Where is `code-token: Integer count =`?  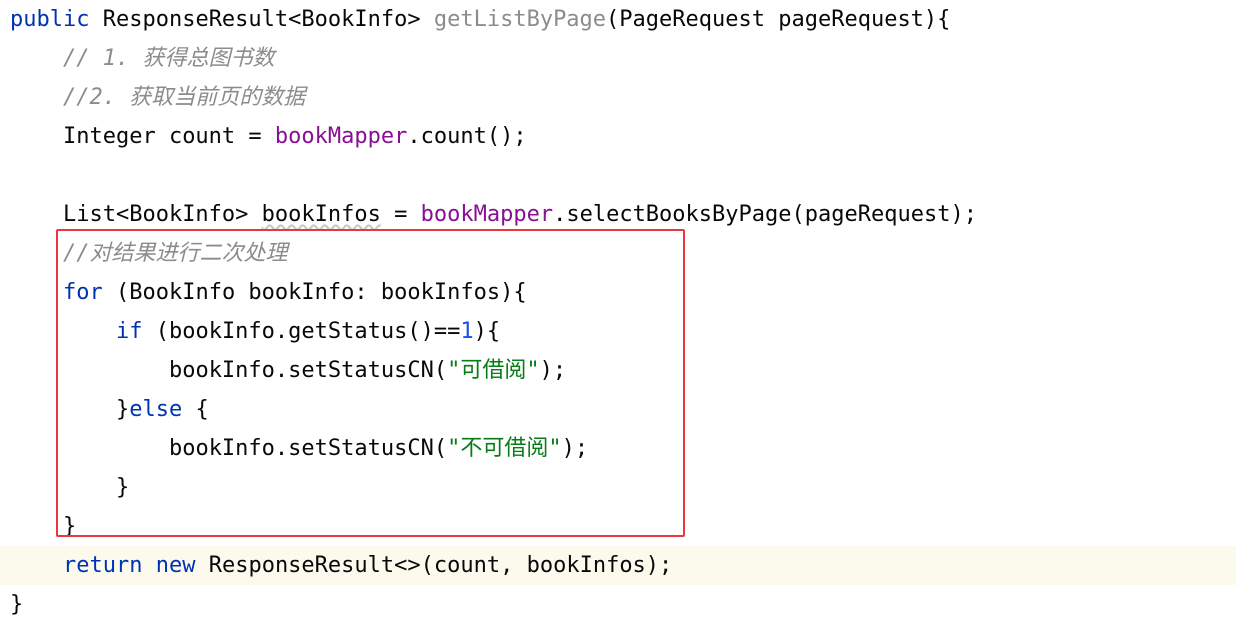 code-token: Integer count = is located at coordinates (168, 136).